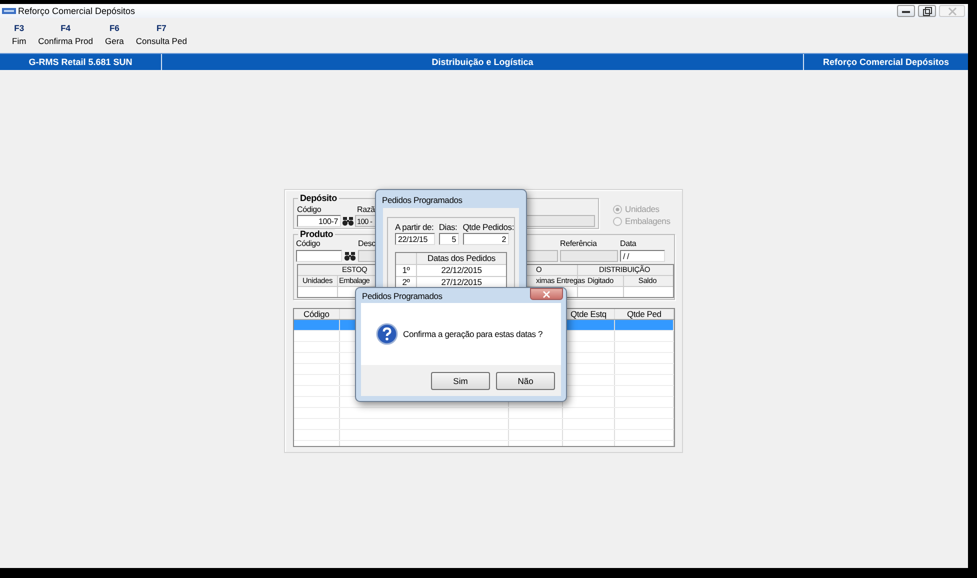 This screenshot has height=578, width=977. Describe the element at coordinates (642, 209) in the screenshot. I see `radio-label: Unidades` at that location.